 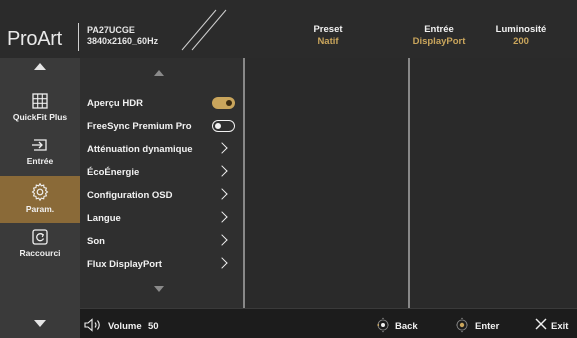 What do you see at coordinates (162, 104) in the screenshot?
I see `menu-item-apercu-hdr: Aperçu HDR` at bounding box center [162, 104].